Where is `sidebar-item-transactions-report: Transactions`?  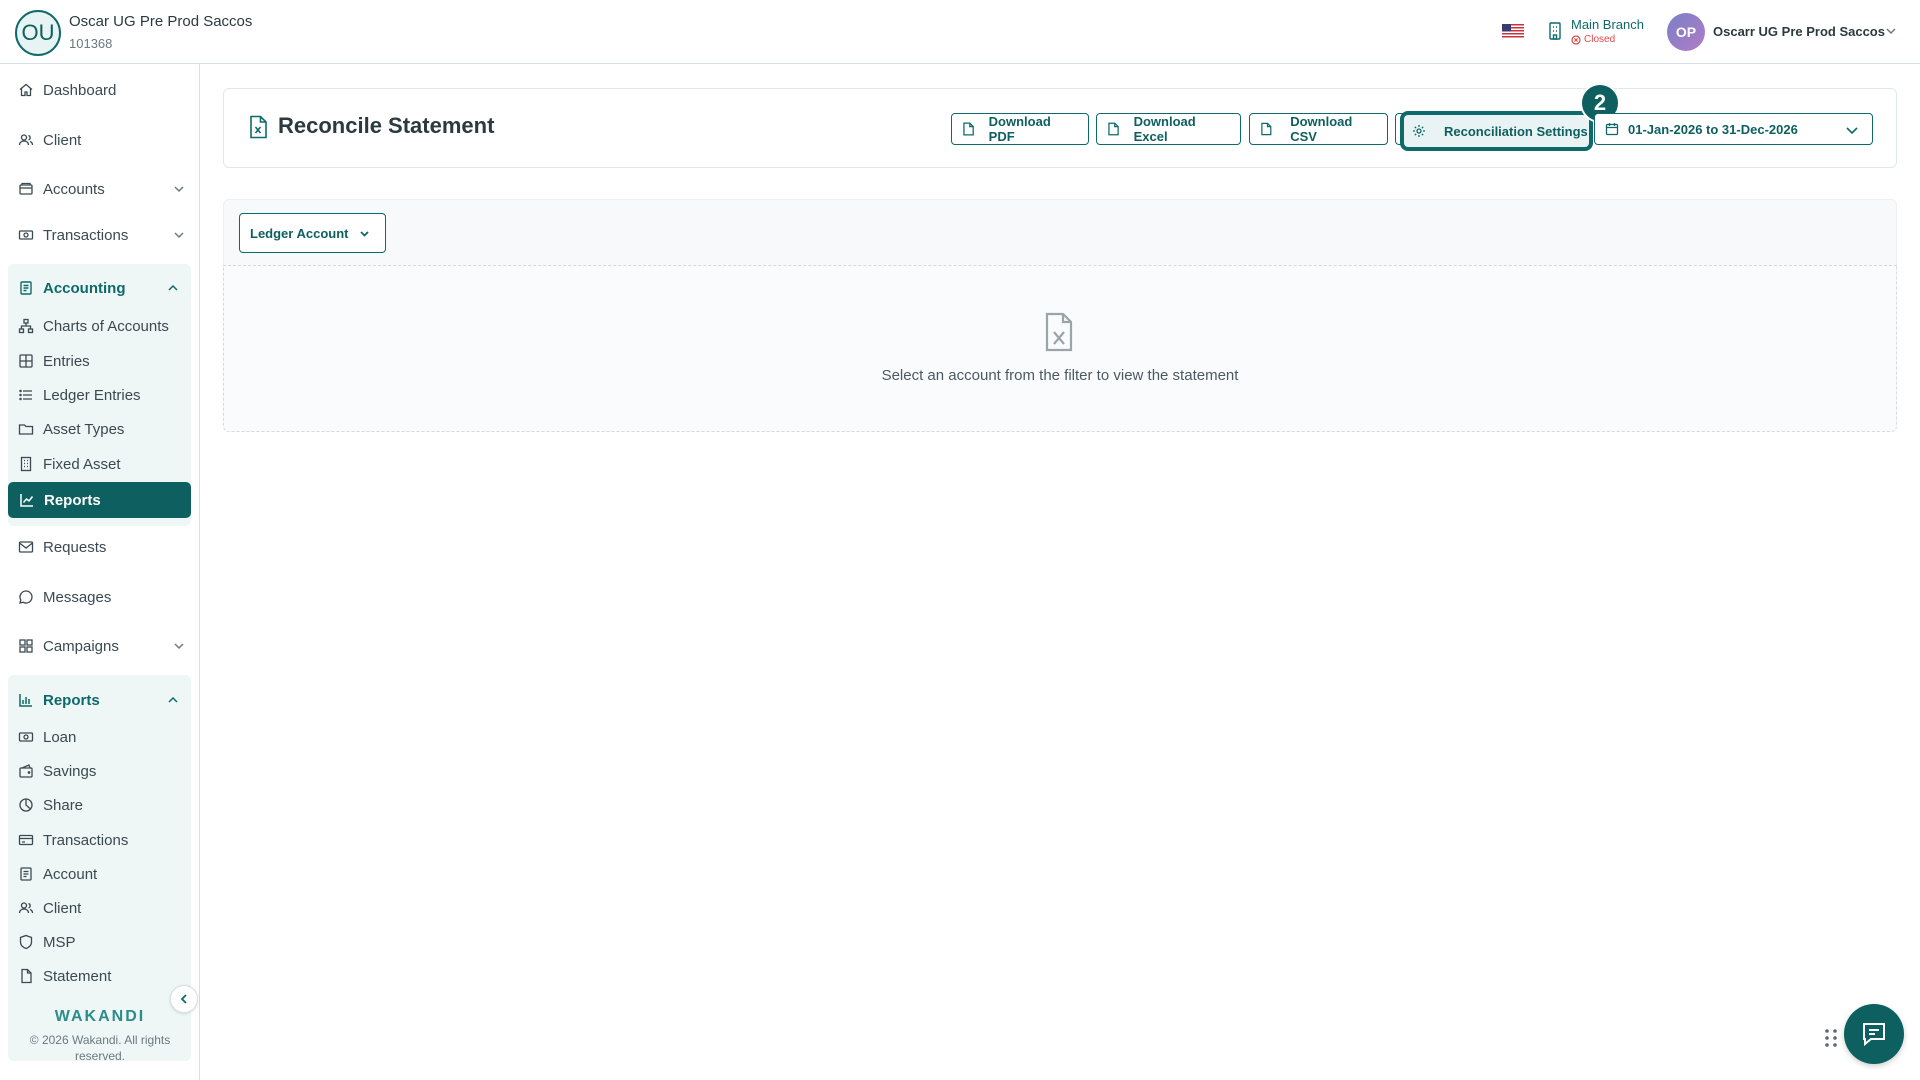 sidebar-item-transactions-report: Transactions is located at coordinates (101, 840).